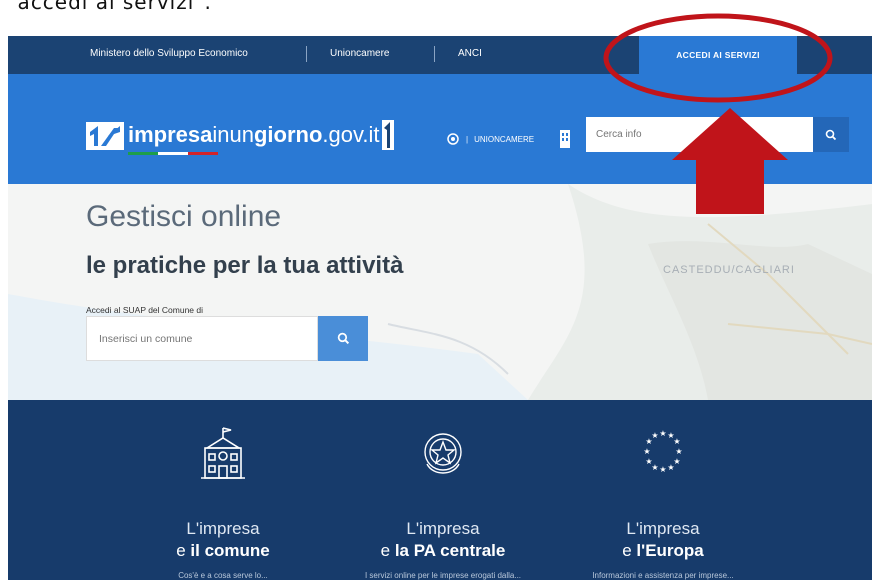  I want to click on italian-flag-stripe, so click(173, 153).